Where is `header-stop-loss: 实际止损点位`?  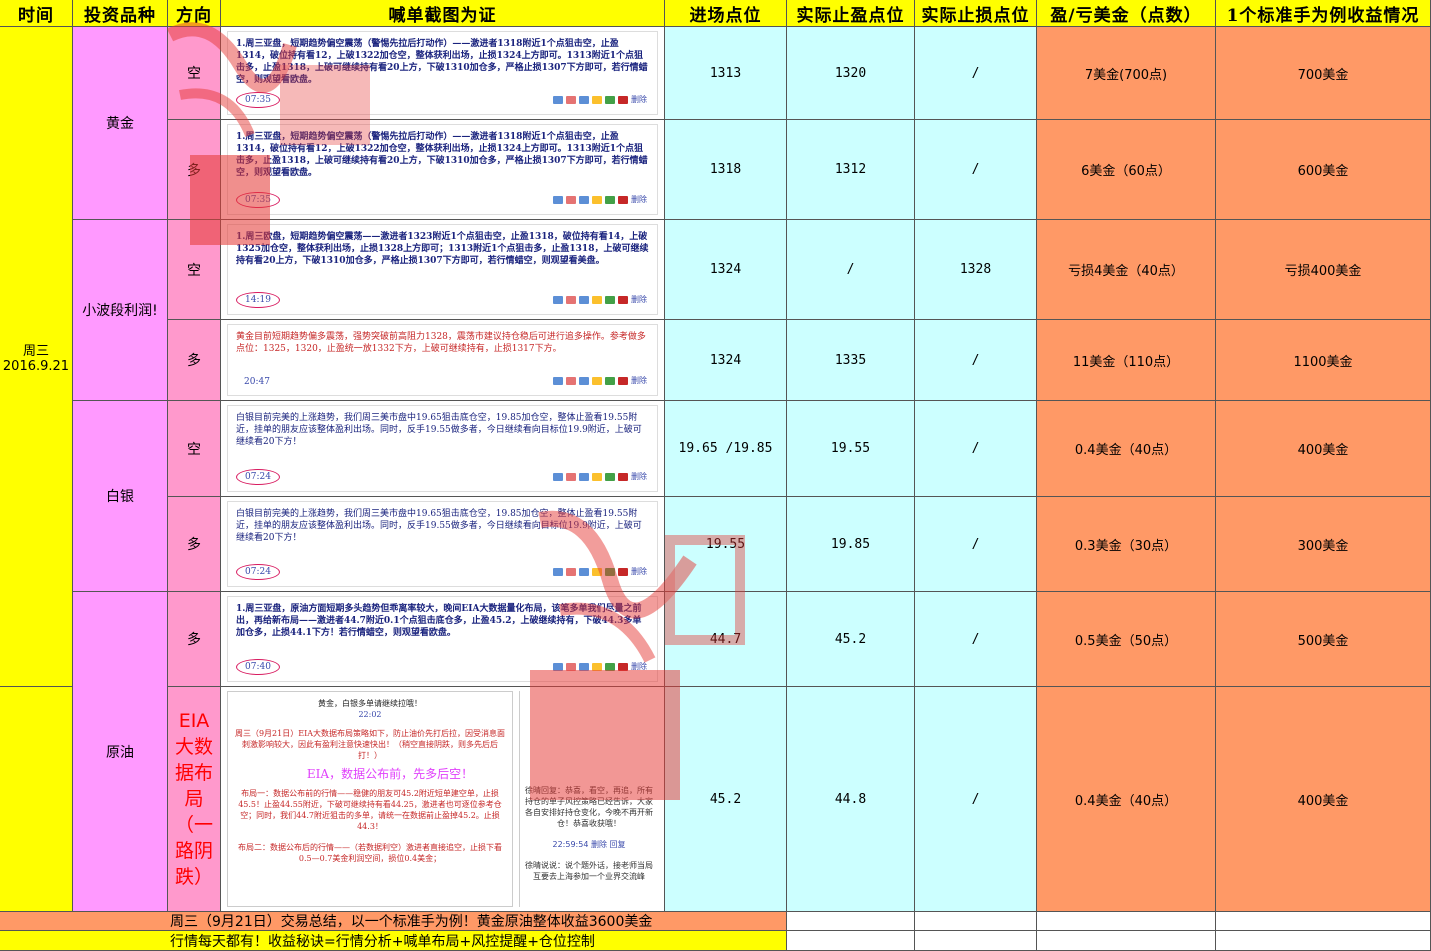
header-stop-loss: 实际止损点位 is located at coordinates (976, 13).